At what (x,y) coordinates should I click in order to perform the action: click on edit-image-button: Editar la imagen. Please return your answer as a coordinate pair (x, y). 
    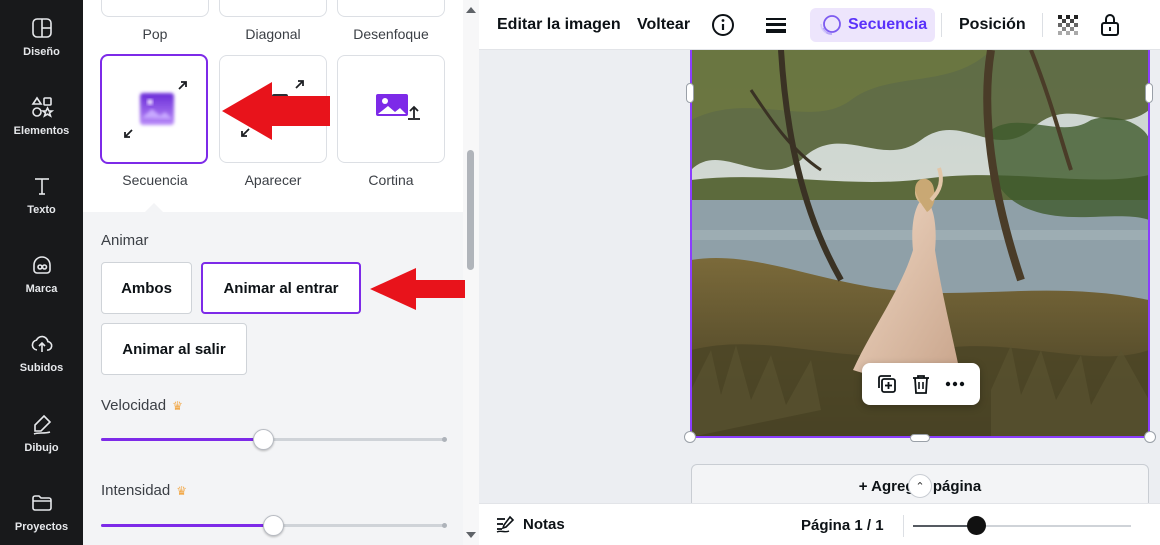
    Looking at the image, I should click on (559, 25).